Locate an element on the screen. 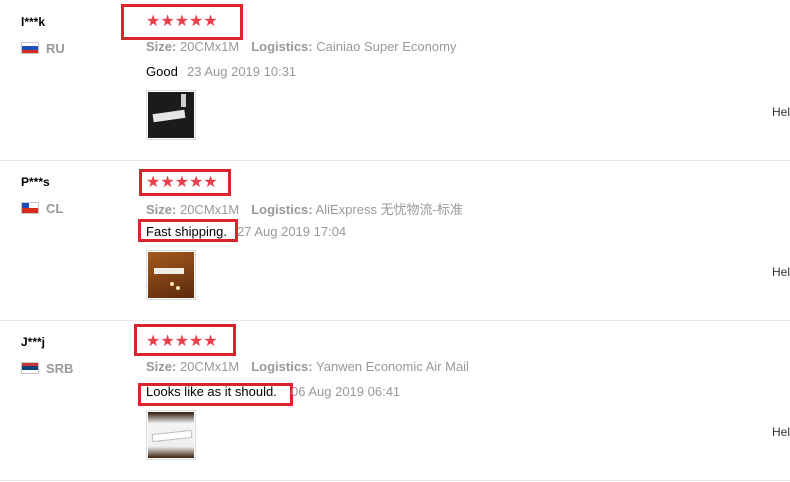  reviewer-name: J***j is located at coordinates (33, 342).